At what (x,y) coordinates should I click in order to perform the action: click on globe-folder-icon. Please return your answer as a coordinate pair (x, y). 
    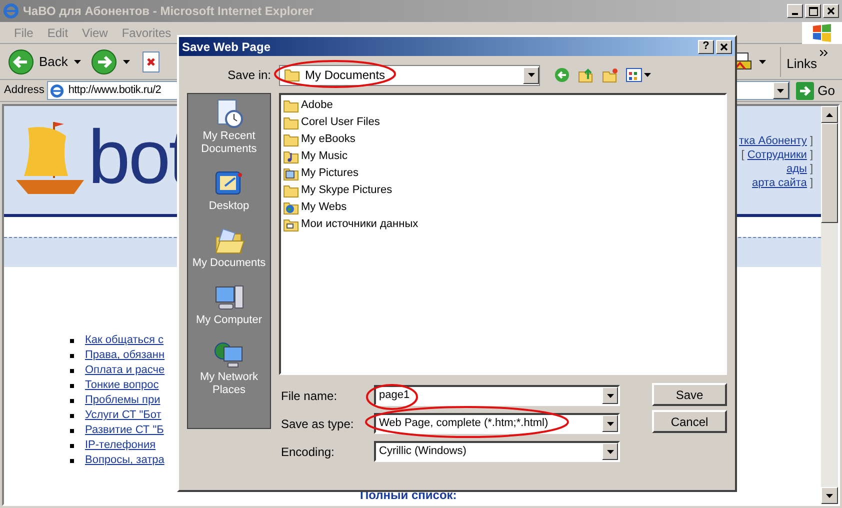
    Looking at the image, I should click on (291, 207).